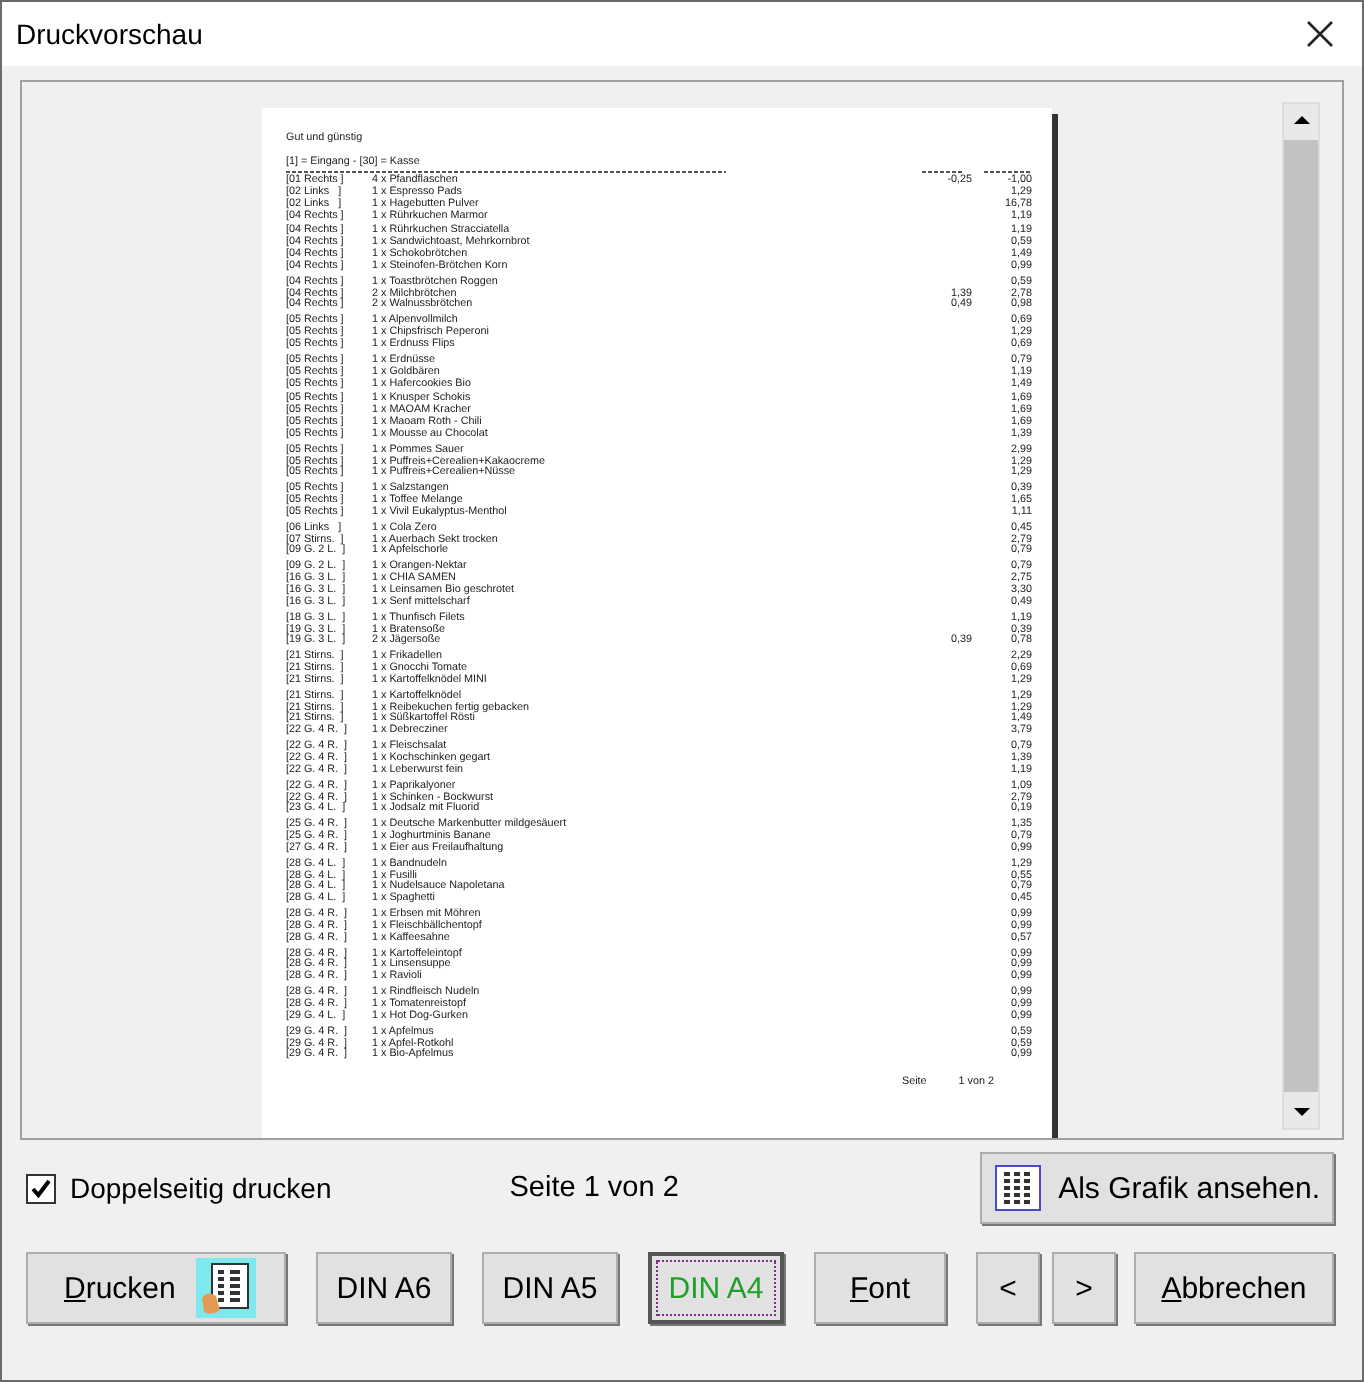  What do you see at coordinates (1018, 1188) in the screenshot?
I see `dotted-page-icon` at bounding box center [1018, 1188].